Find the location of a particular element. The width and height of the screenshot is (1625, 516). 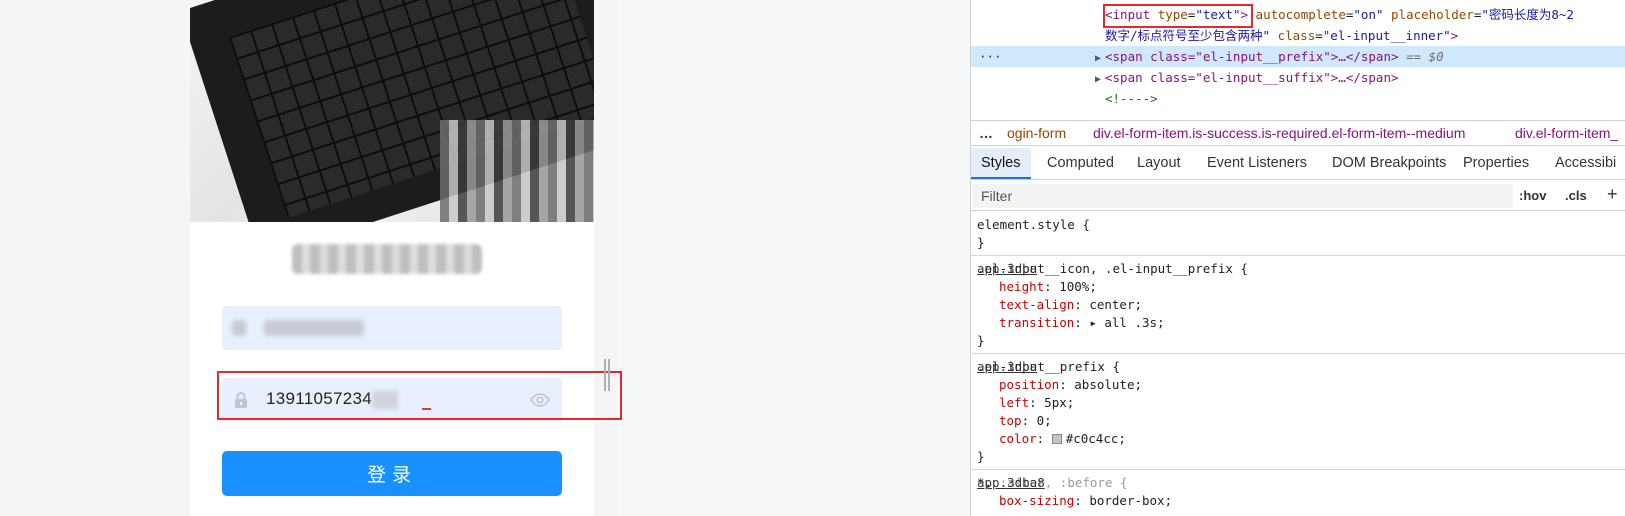

attr-placeholder: placeholder is located at coordinates (1432, 14).